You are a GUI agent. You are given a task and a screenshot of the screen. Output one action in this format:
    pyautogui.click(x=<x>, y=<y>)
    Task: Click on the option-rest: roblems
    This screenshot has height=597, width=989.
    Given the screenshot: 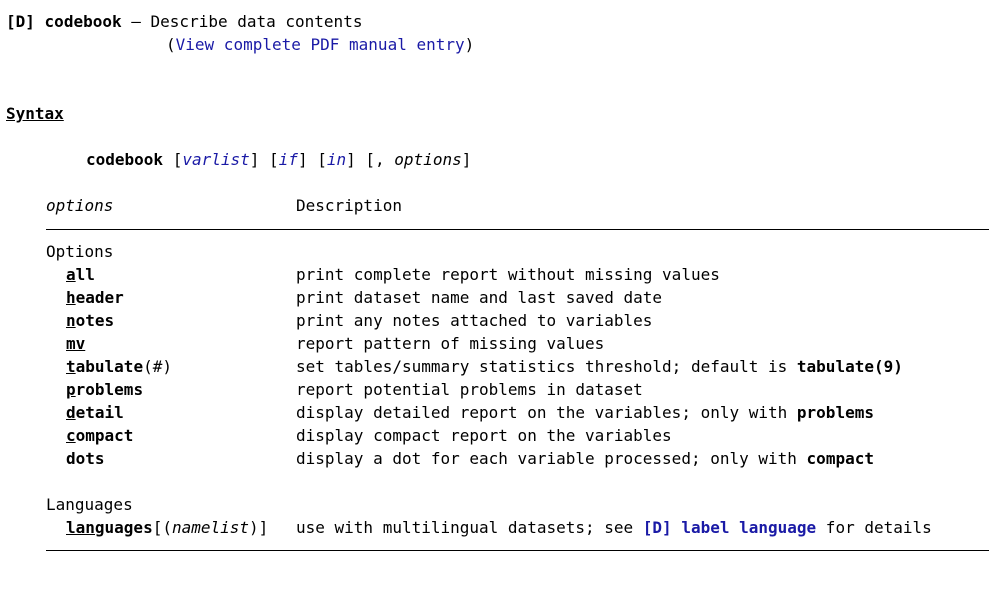 What is the action you would take?
    pyautogui.click(x=109, y=389)
    